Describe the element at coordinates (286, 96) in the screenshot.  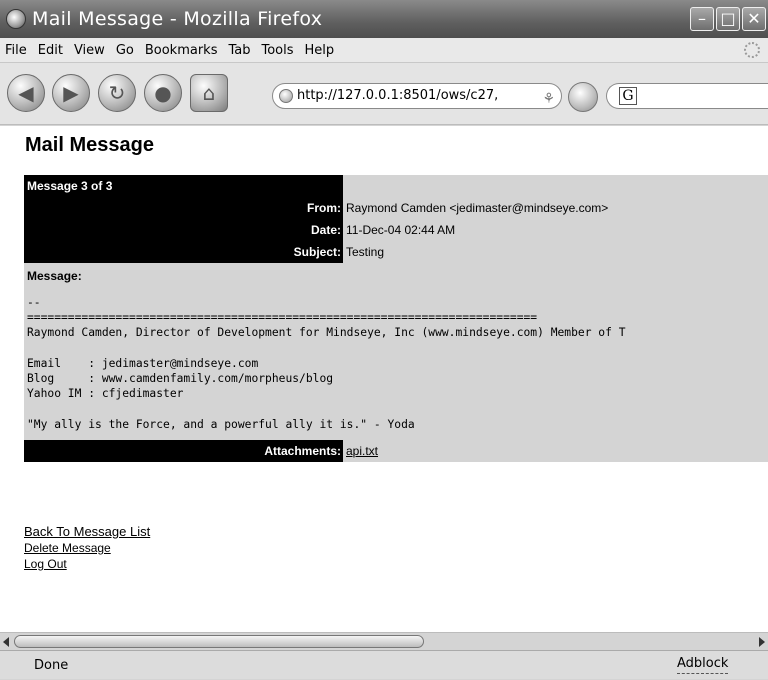
I see `site-icon` at that location.